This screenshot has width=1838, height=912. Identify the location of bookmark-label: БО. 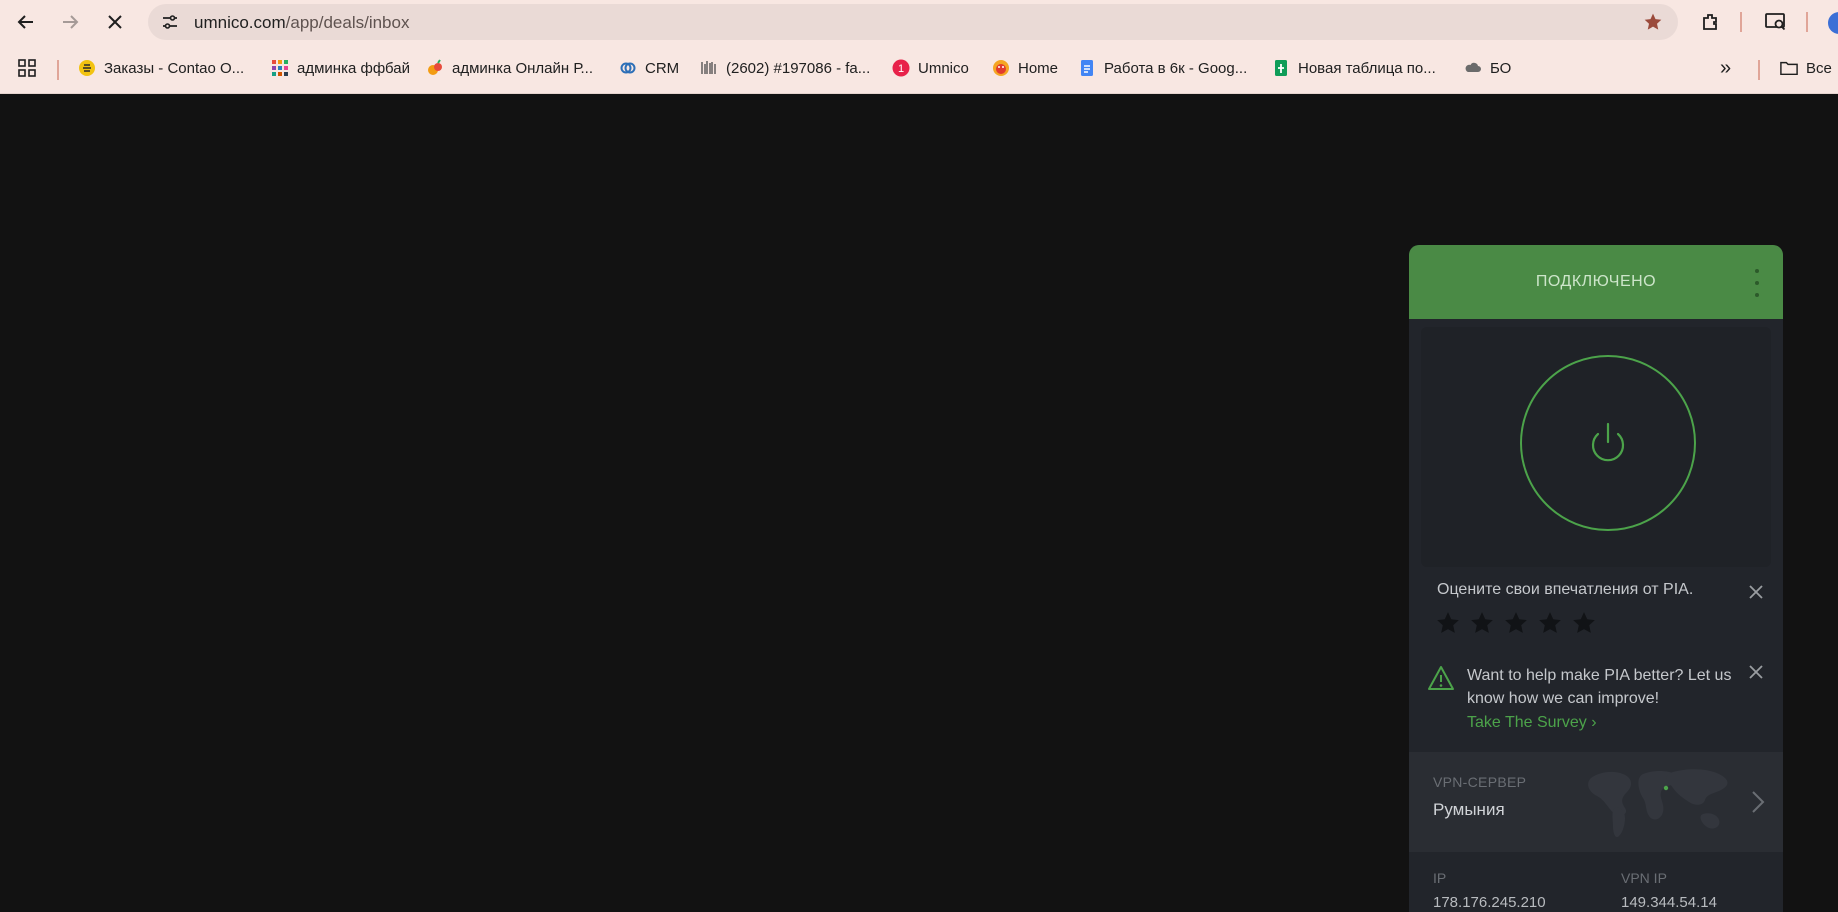
(1501, 68).